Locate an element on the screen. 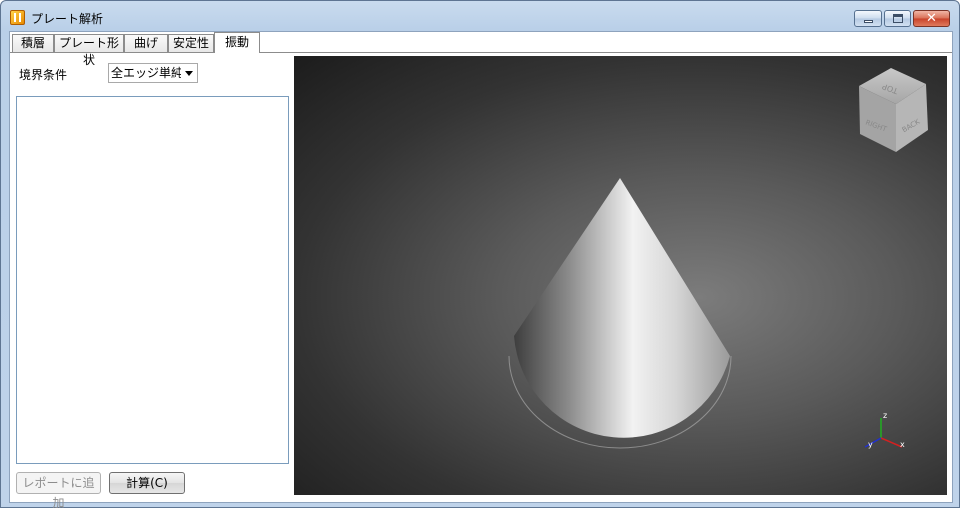 The image size is (960, 508). tab-plate-shape: プレート形状 is located at coordinates (89, 50).